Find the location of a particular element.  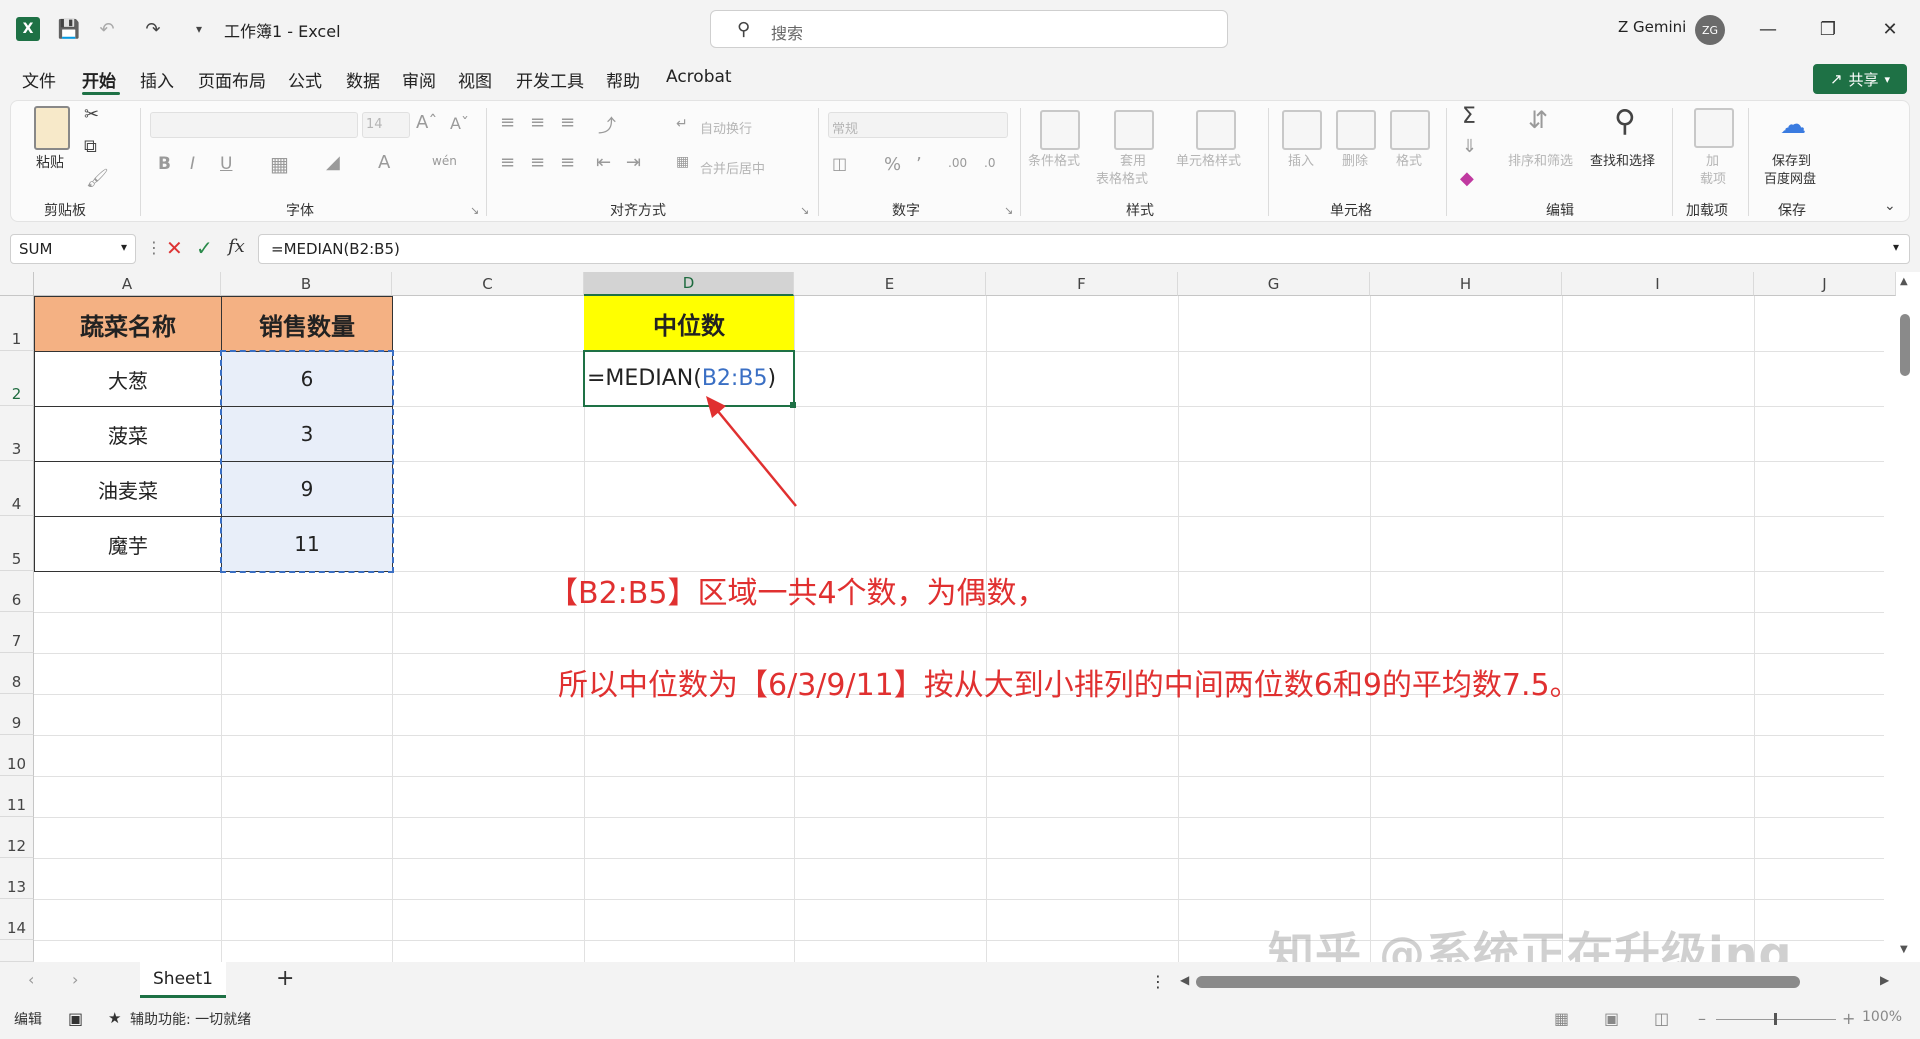

row-header-7: 7 is located at coordinates (17, 632).